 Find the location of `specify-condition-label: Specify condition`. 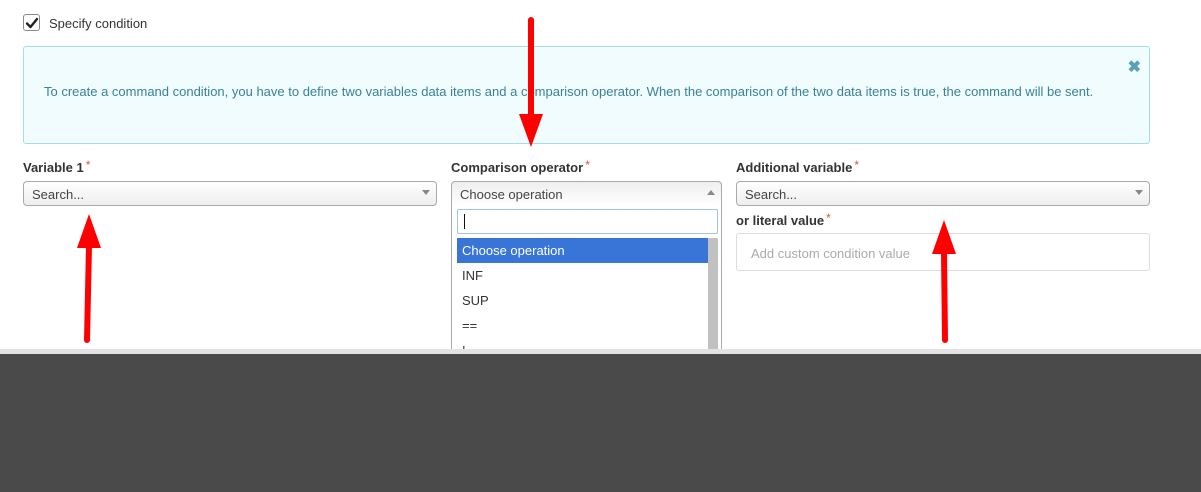

specify-condition-label: Specify condition is located at coordinates (98, 23).